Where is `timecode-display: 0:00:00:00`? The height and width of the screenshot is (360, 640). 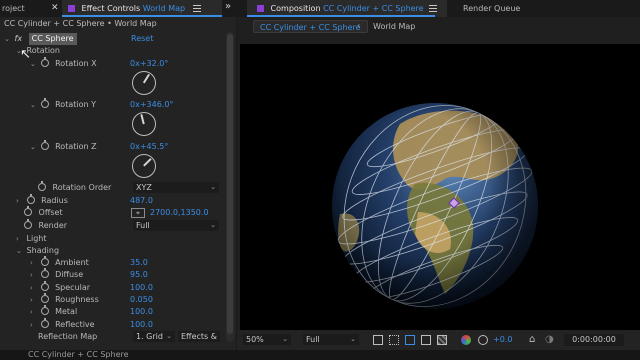
timecode-display: 0:00:00:00 is located at coordinates (594, 340).